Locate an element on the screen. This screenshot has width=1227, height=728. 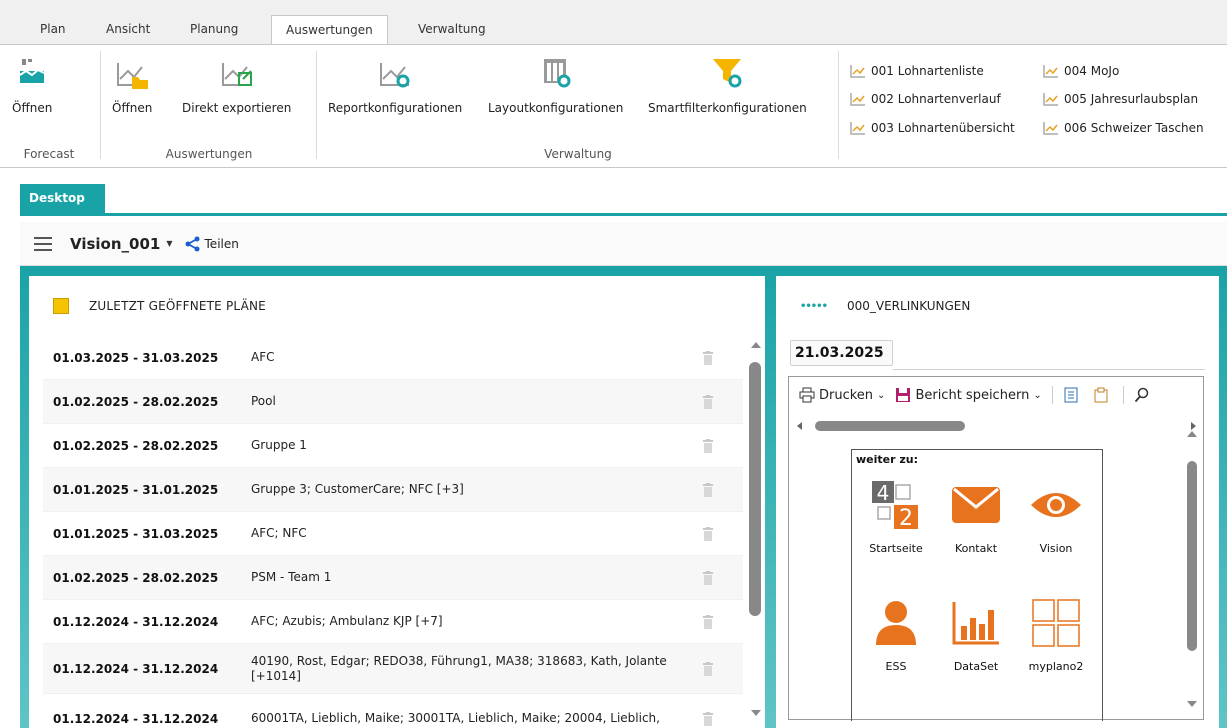
links-header: ••••• 000_VERLINKUNGEN is located at coordinates (997, 306).